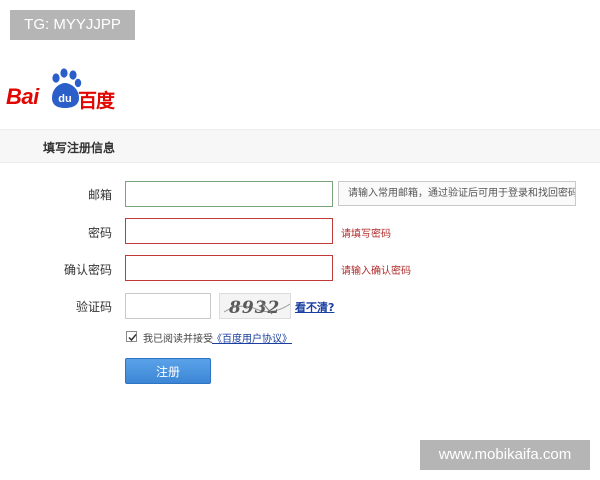 This screenshot has width=600, height=480. What do you see at coordinates (229, 194) in the screenshot?
I see `email-input` at bounding box center [229, 194].